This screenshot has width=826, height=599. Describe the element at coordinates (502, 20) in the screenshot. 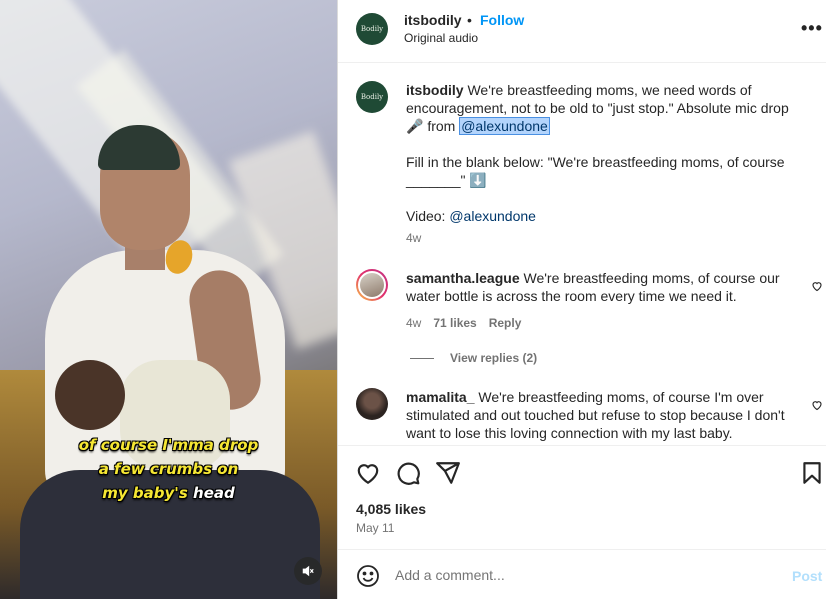

I see `follow-button: Follow` at that location.